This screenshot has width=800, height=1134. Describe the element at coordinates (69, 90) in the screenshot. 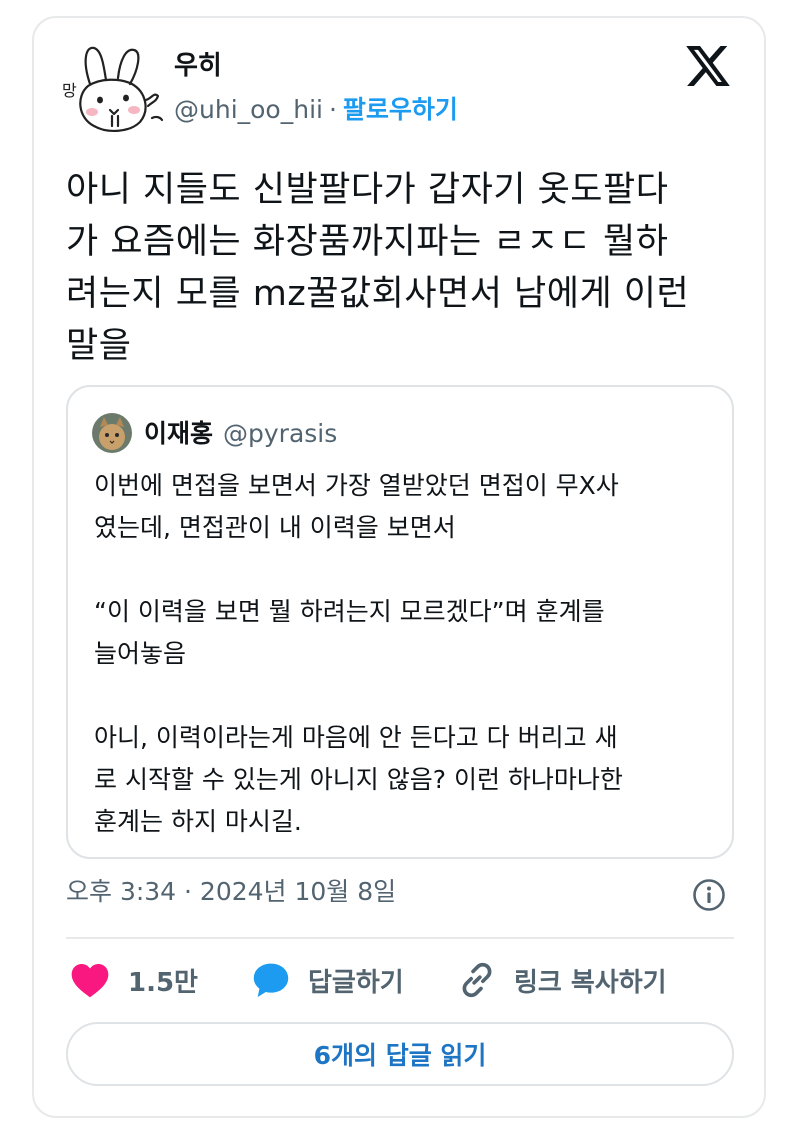

I see `avatar-caption: 망` at that location.